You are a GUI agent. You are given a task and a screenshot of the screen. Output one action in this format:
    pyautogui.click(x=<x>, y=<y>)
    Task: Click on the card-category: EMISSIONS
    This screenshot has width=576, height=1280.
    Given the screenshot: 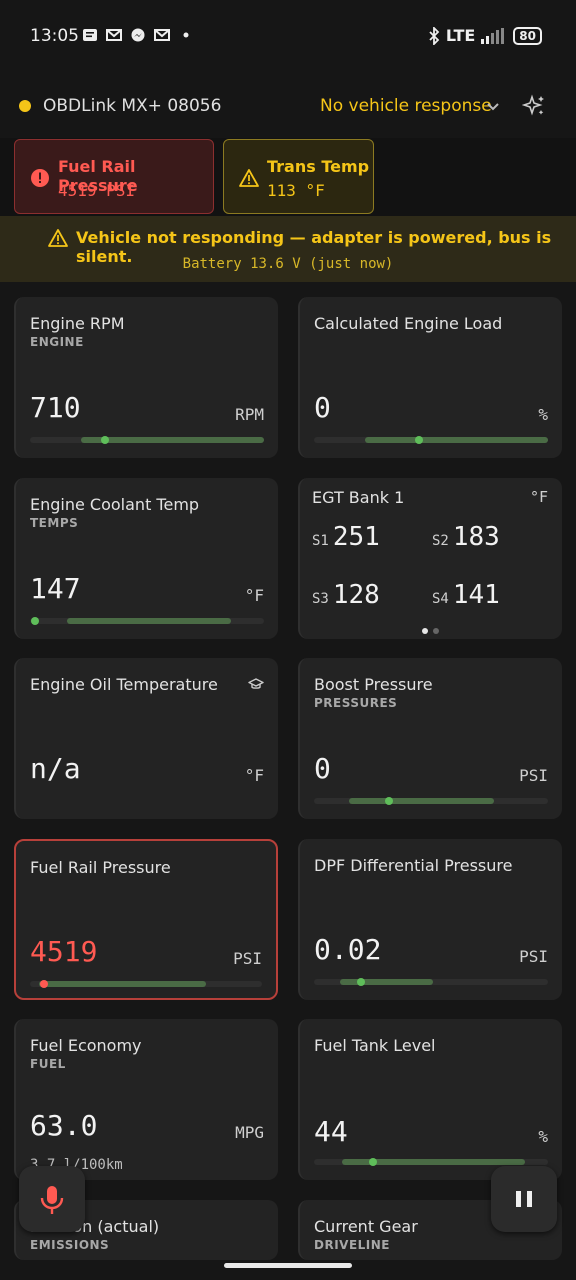 What is the action you would take?
    pyautogui.click(x=70, y=1245)
    